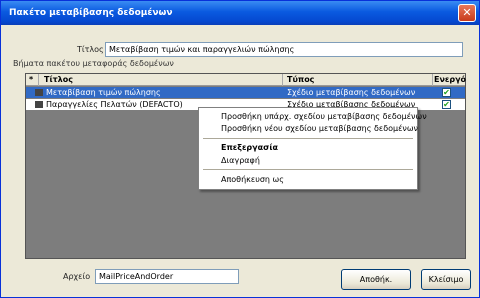  What do you see at coordinates (300, 79) in the screenshot?
I see `column-header-type: Τύπος` at bounding box center [300, 79].